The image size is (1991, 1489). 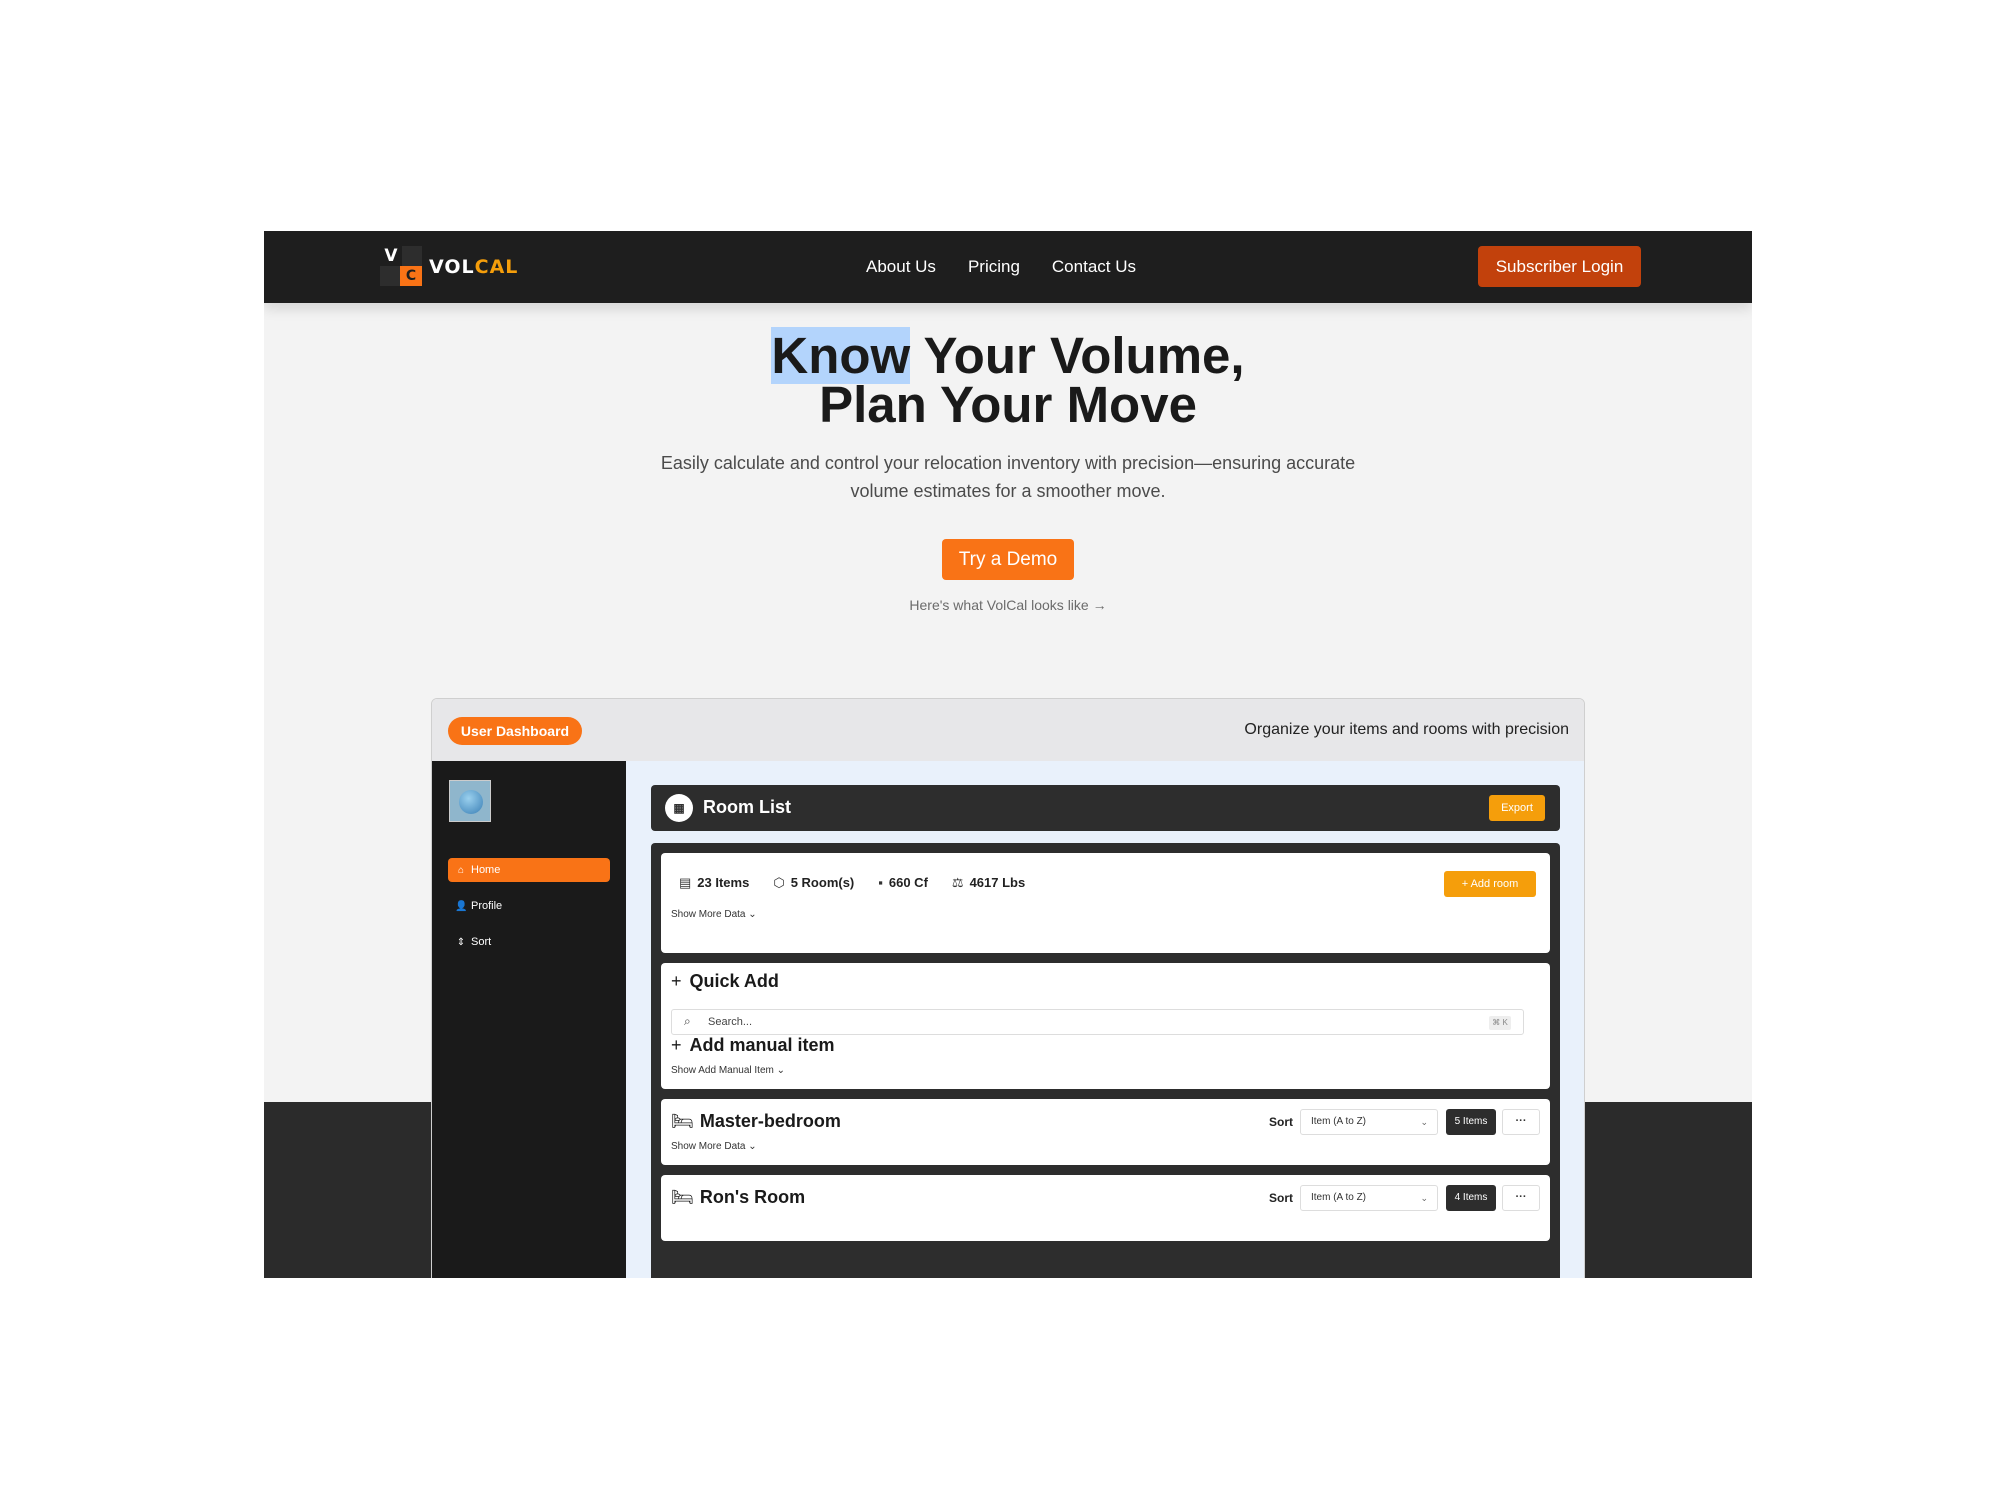 I want to click on stat-rooms: ⬡ 5 Room(s), so click(x=813, y=883).